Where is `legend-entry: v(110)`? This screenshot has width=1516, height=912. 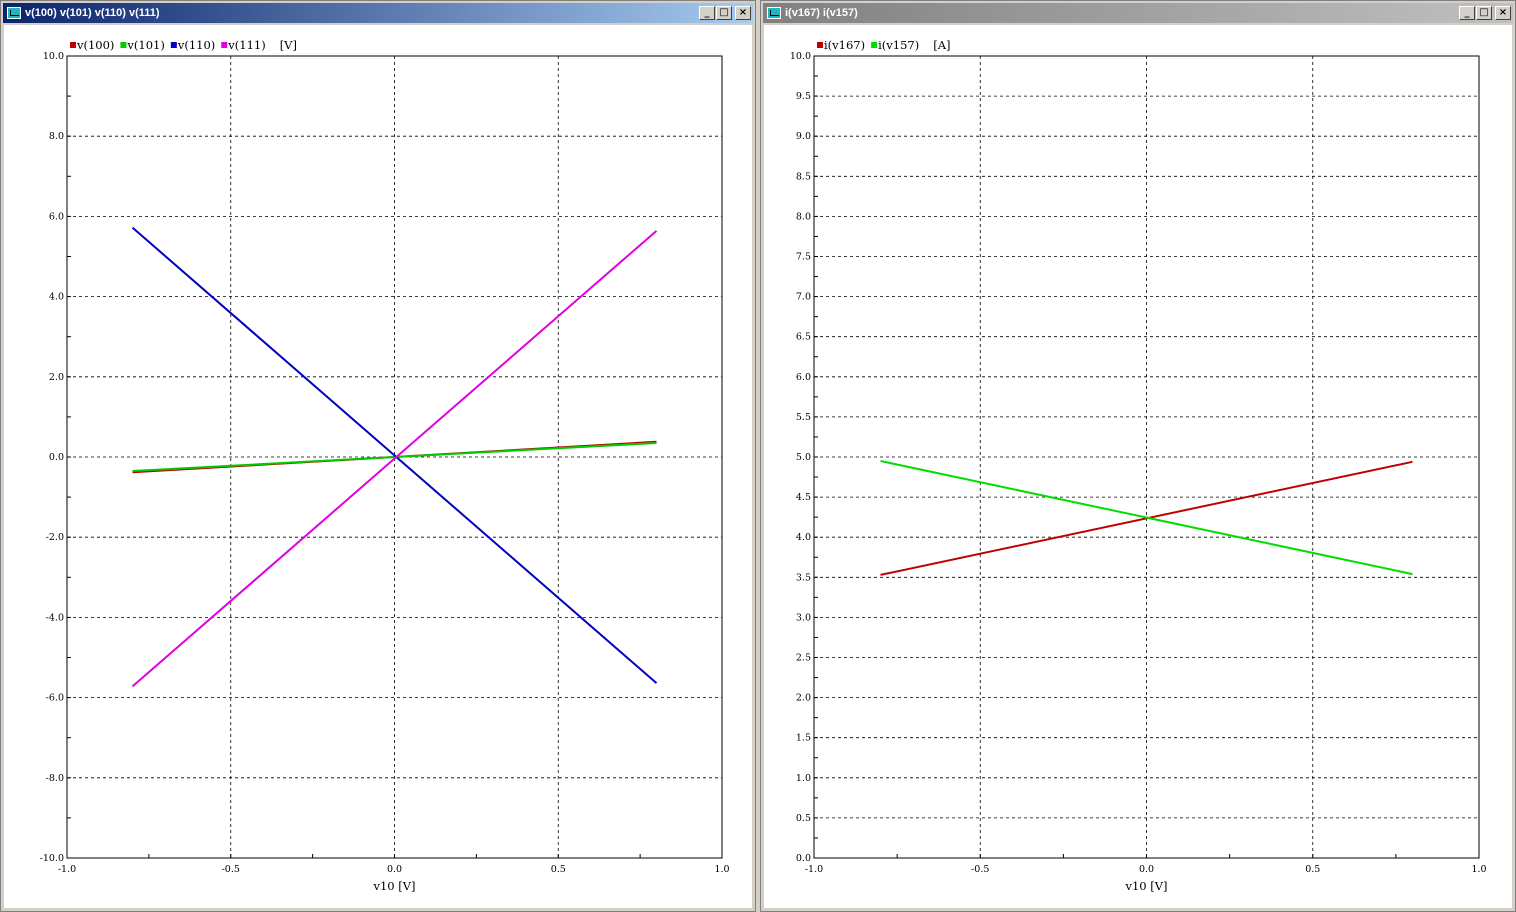
legend-entry: v(110) is located at coordinates (196, 45).